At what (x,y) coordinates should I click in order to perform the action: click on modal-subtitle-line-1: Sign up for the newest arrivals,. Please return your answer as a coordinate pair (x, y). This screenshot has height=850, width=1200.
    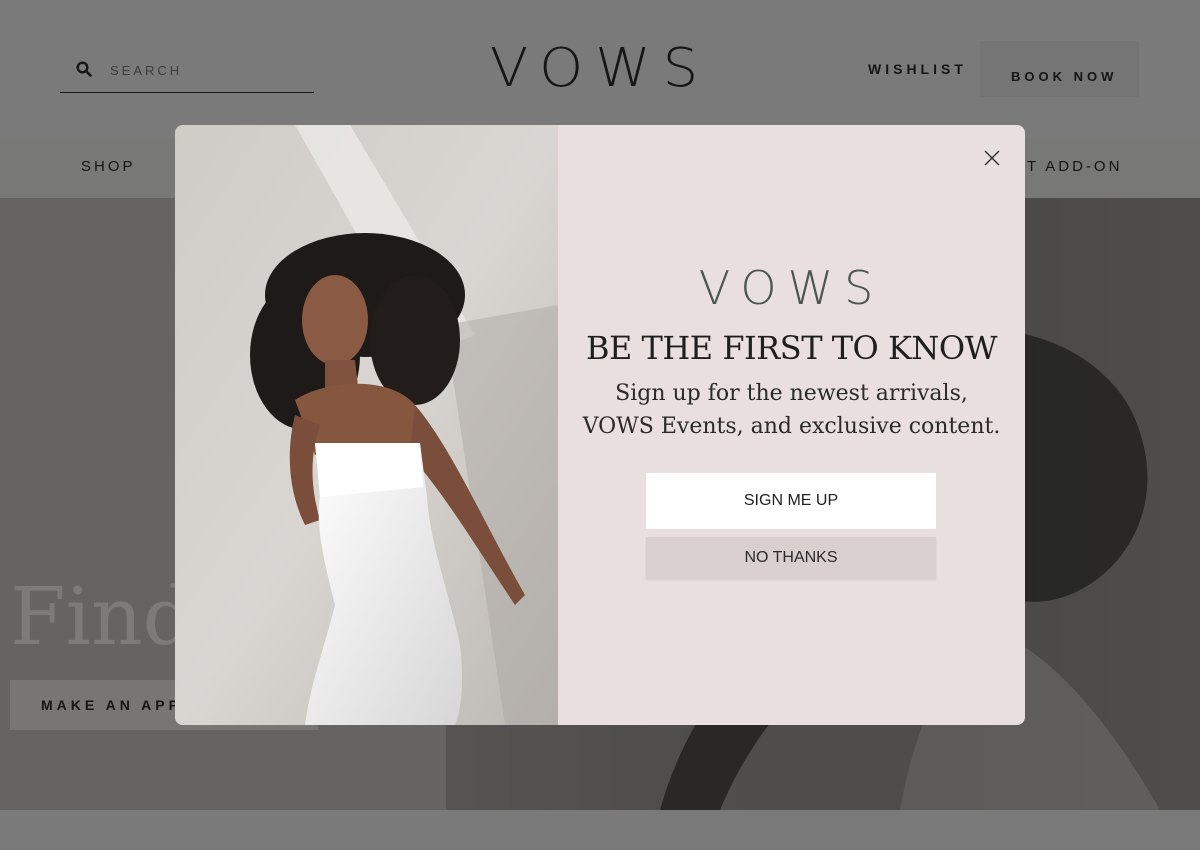
    Looking at the image, I should click on (791, 393).